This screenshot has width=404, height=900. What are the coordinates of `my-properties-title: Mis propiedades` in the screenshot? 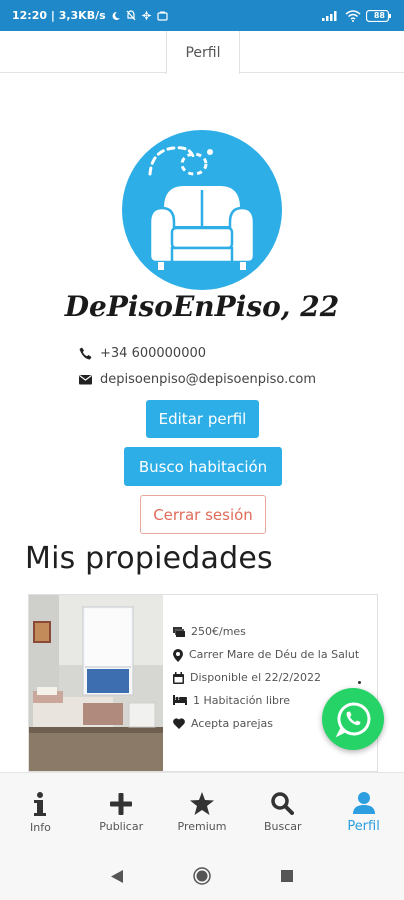 It's located at (149, 558).